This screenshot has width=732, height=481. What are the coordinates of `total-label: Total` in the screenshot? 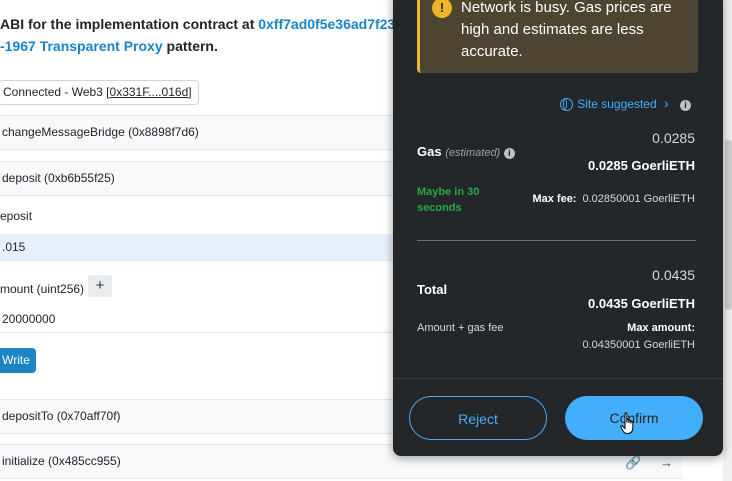 It's located at (432, 289).